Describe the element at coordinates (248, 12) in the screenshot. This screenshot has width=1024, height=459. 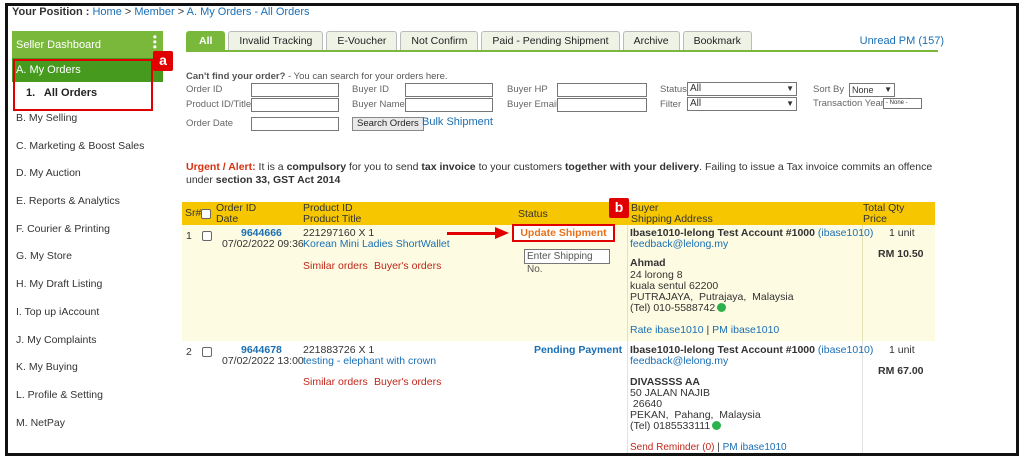
I see `breadcrumb-current: A. My Orders - All Orders` at that location.